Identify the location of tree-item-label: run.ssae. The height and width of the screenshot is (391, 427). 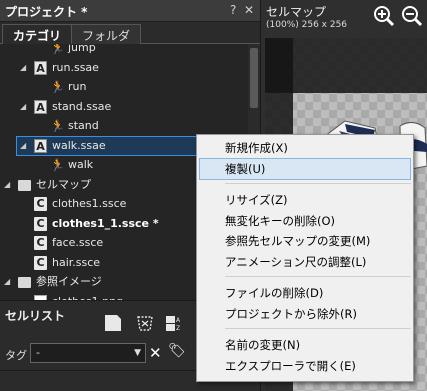
(75, 67).